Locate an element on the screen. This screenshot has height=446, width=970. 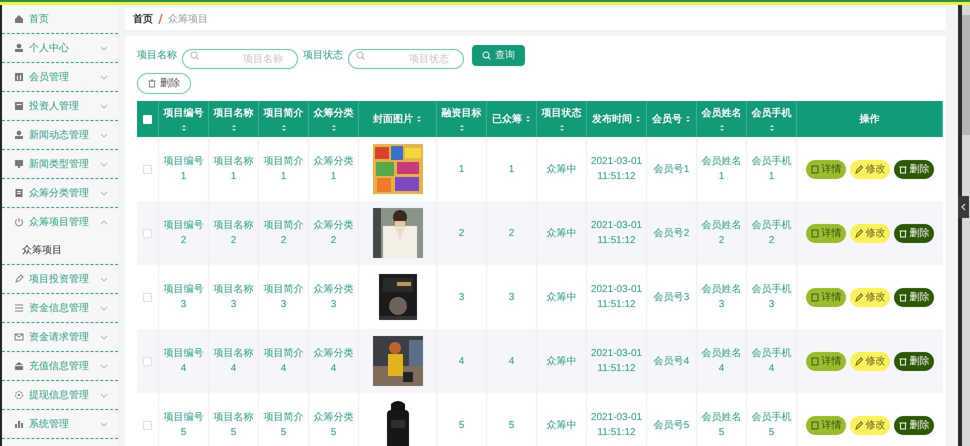
column-header: 已众筹 is located at coordinates (507, 119).